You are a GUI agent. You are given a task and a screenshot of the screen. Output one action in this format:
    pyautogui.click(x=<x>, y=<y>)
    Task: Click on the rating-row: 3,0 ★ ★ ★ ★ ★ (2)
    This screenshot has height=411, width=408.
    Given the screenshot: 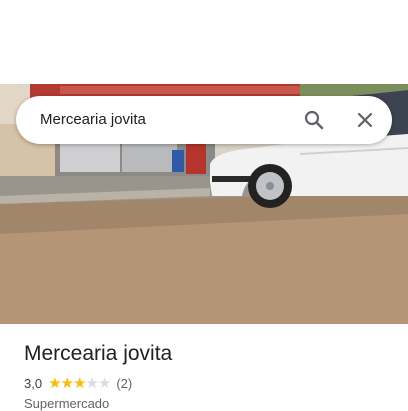 What is the action you would take?
    pyautogui.click(x=78, y=383)
    